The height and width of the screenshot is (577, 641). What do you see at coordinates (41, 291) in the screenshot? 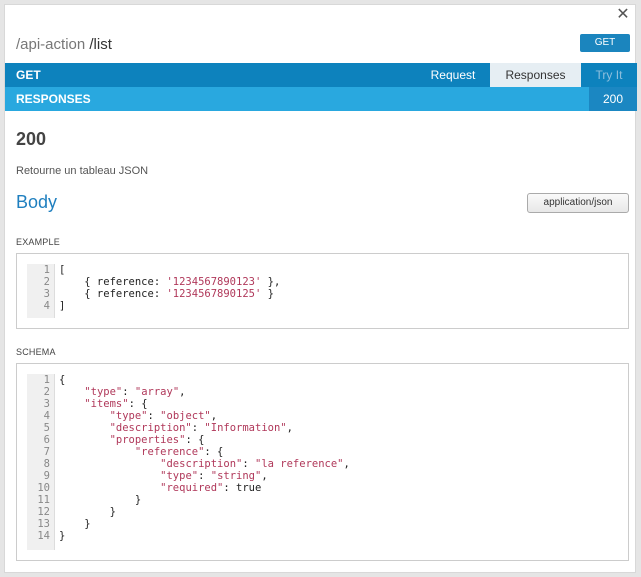
I see `example-line-numbers: 1234` at bounding box center [41, 291].